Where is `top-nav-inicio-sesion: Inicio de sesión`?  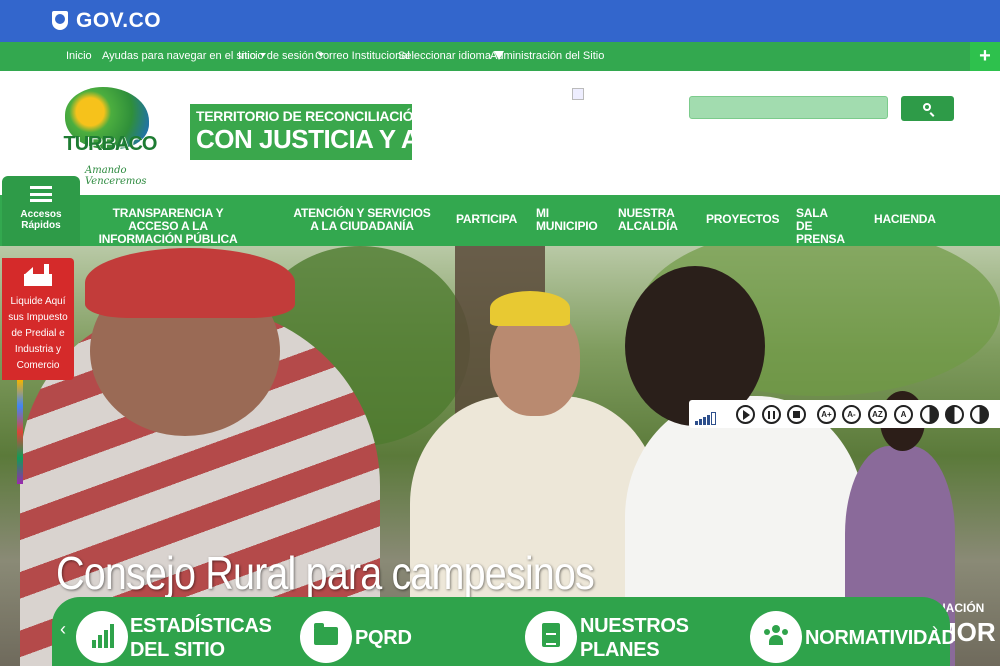 top-nav-inicio-sesion: Inicio de sesión is located at coordinates (281, 56).